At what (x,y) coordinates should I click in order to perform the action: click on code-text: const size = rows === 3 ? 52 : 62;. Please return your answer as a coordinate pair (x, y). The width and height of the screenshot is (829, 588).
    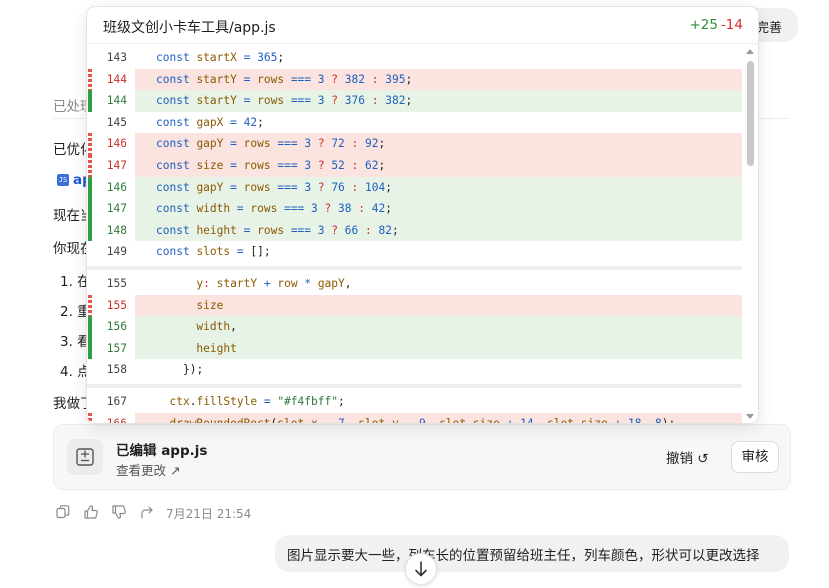
    Looking at the image, I should click on (271, 165).